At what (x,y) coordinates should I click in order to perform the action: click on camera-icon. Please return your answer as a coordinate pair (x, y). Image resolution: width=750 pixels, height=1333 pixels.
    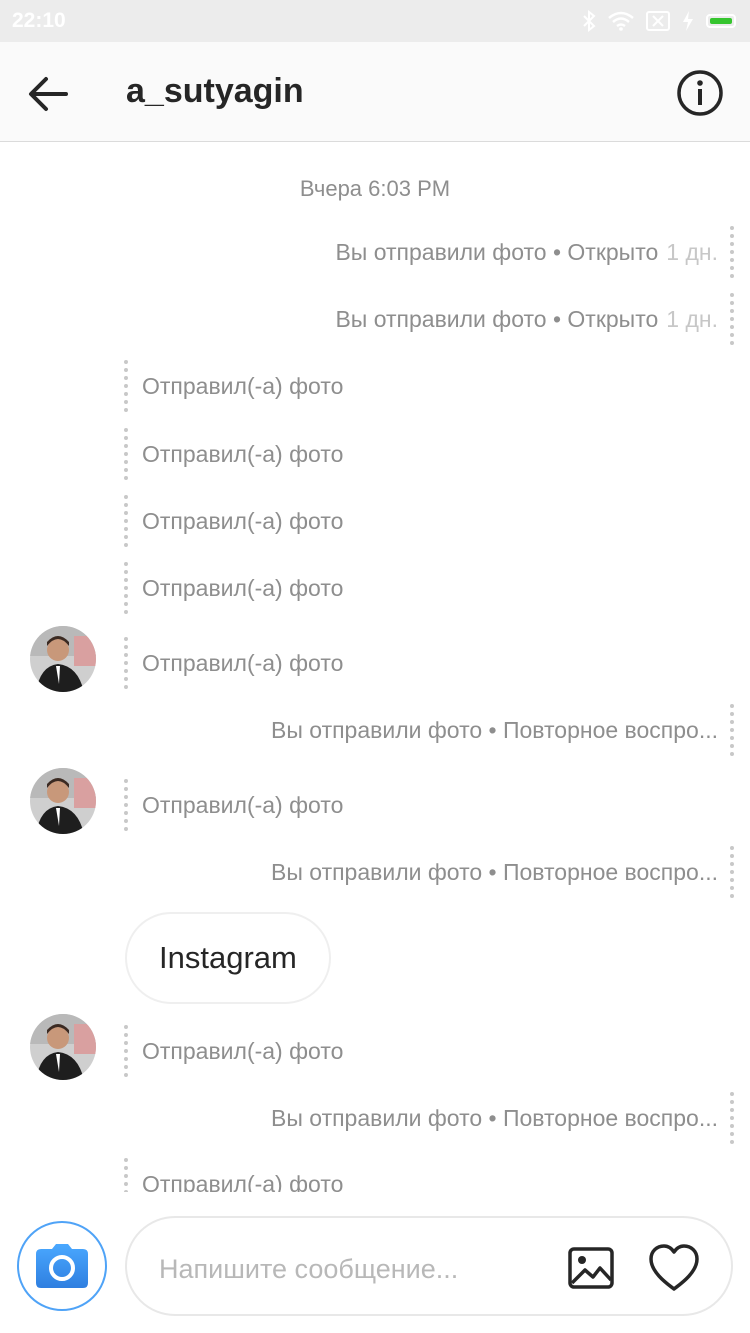
    Looking at the image, I should click on (62, 1266).